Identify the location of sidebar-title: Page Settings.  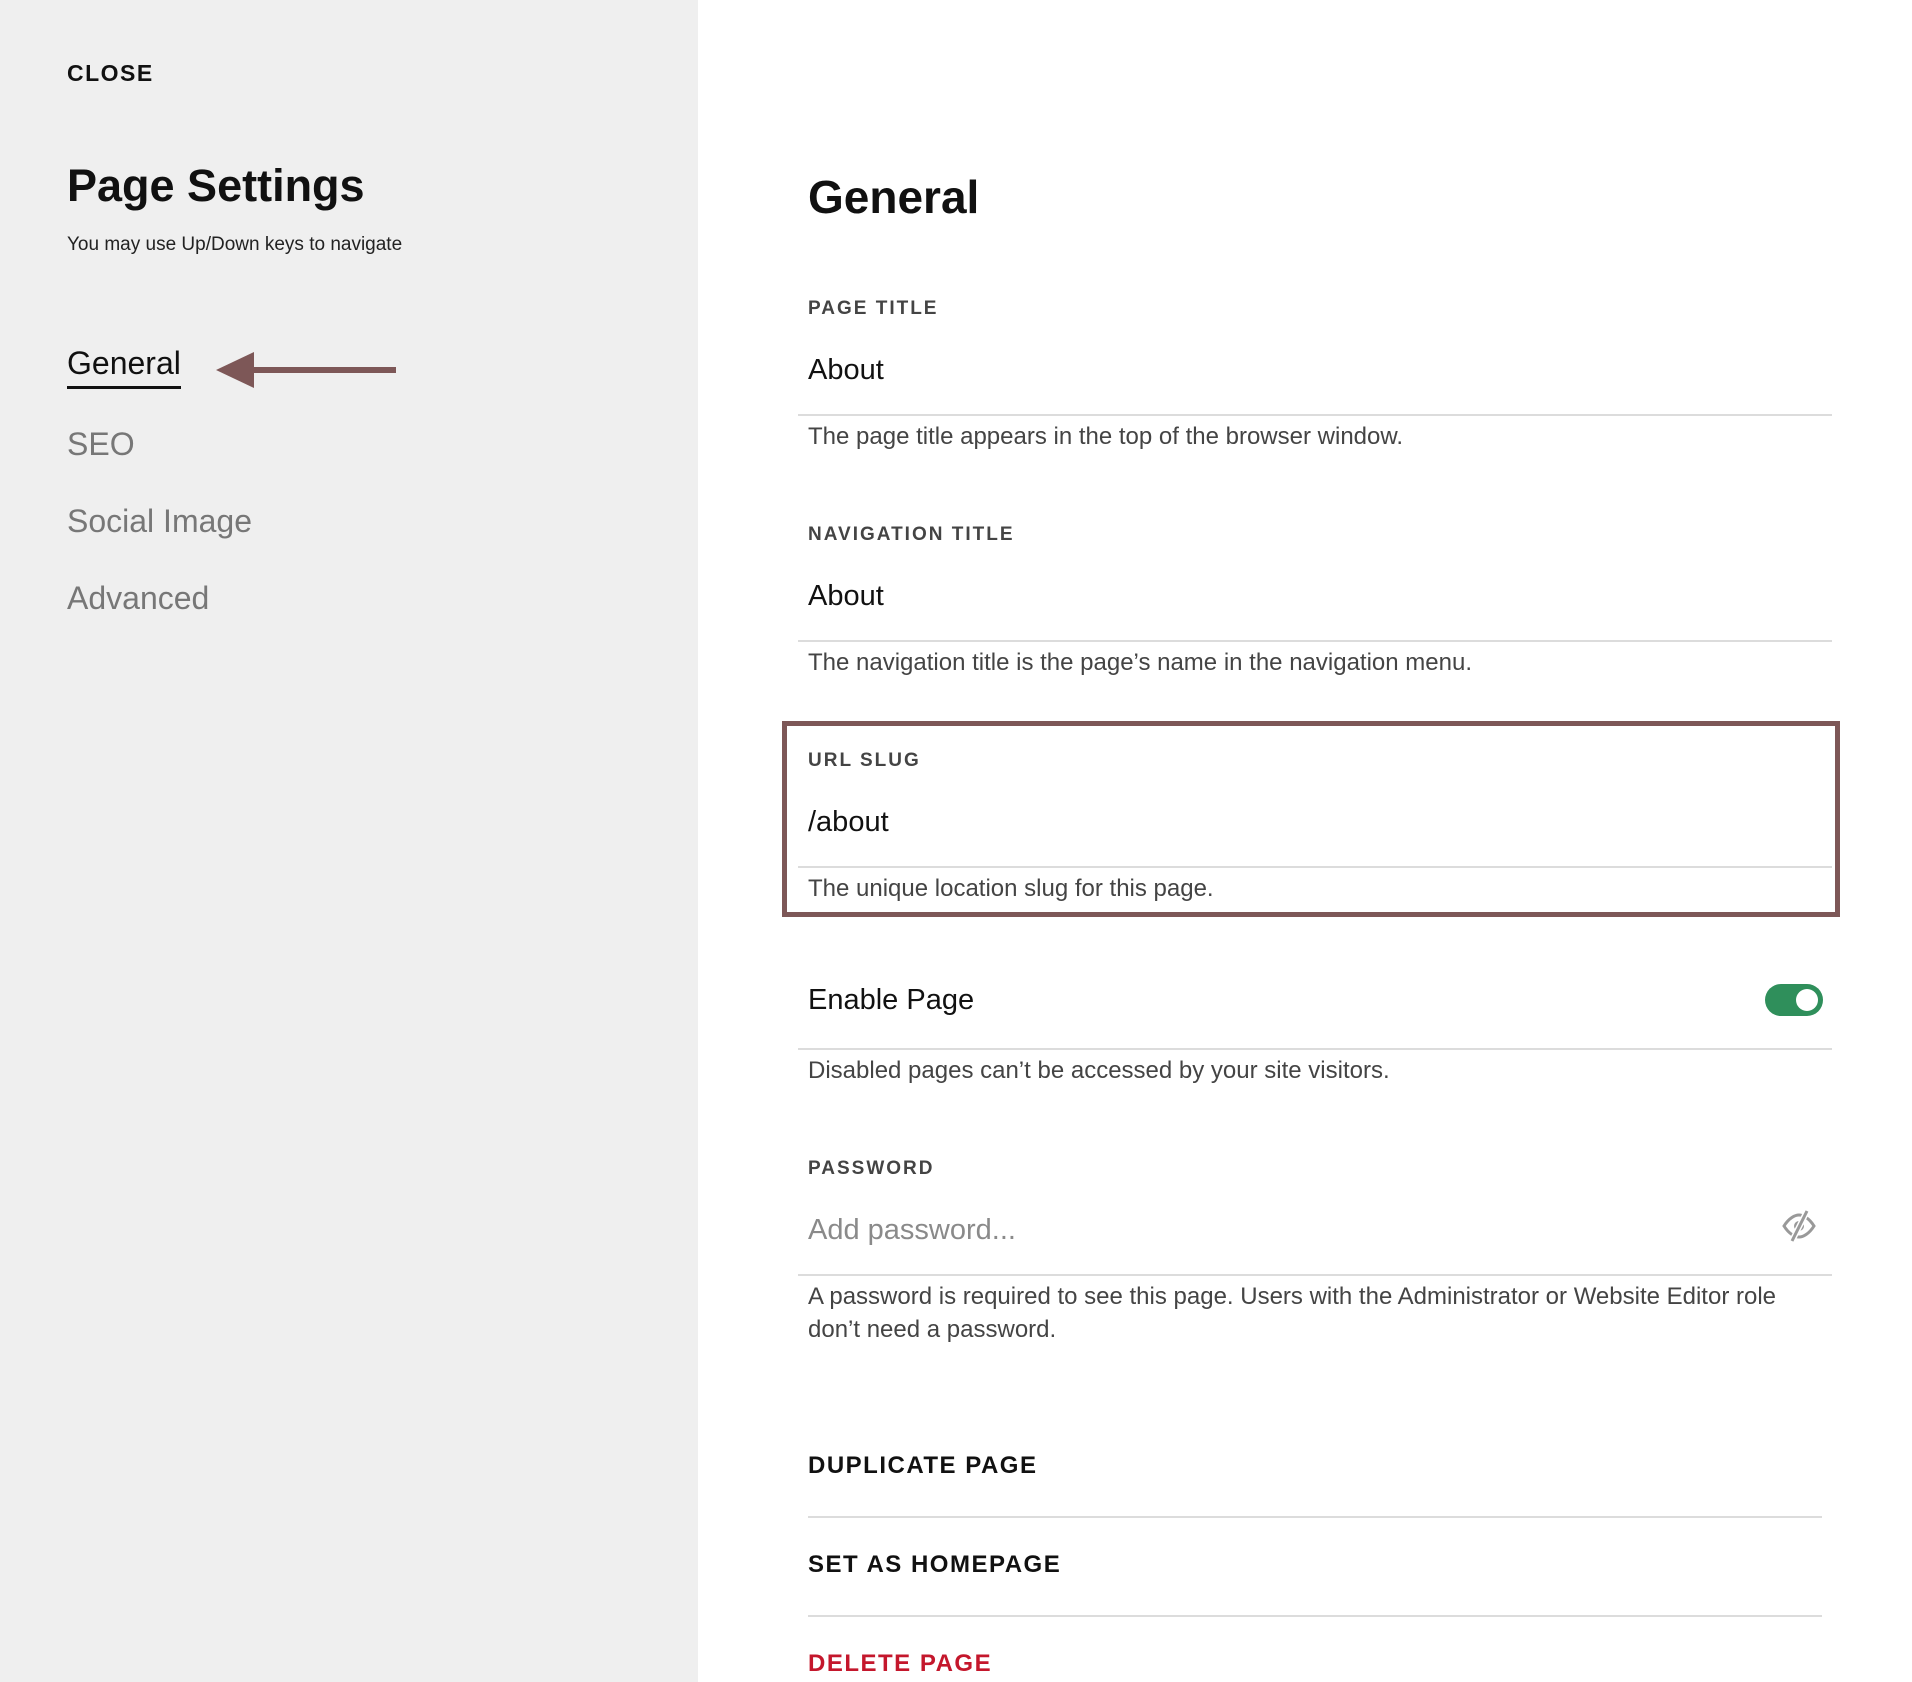
(216, 185).